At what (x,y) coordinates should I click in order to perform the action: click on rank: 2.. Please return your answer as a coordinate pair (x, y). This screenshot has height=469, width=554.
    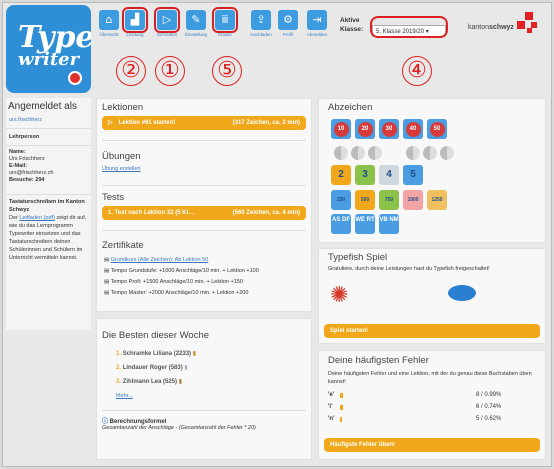
    Looking at the image, I should click on (119, 368).